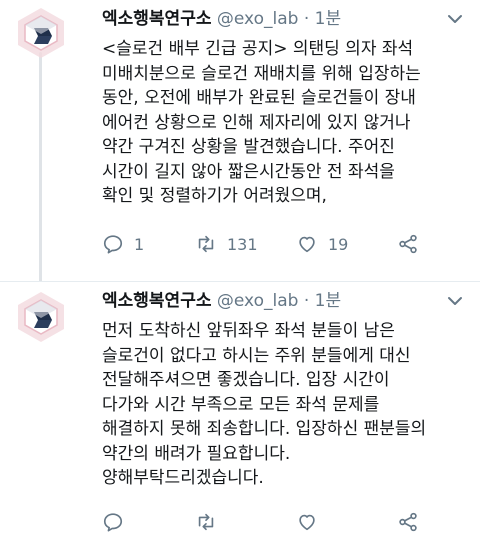 This screenshot has width=480, height=541. I want to click on reply-count: 1, so click(139, 244).